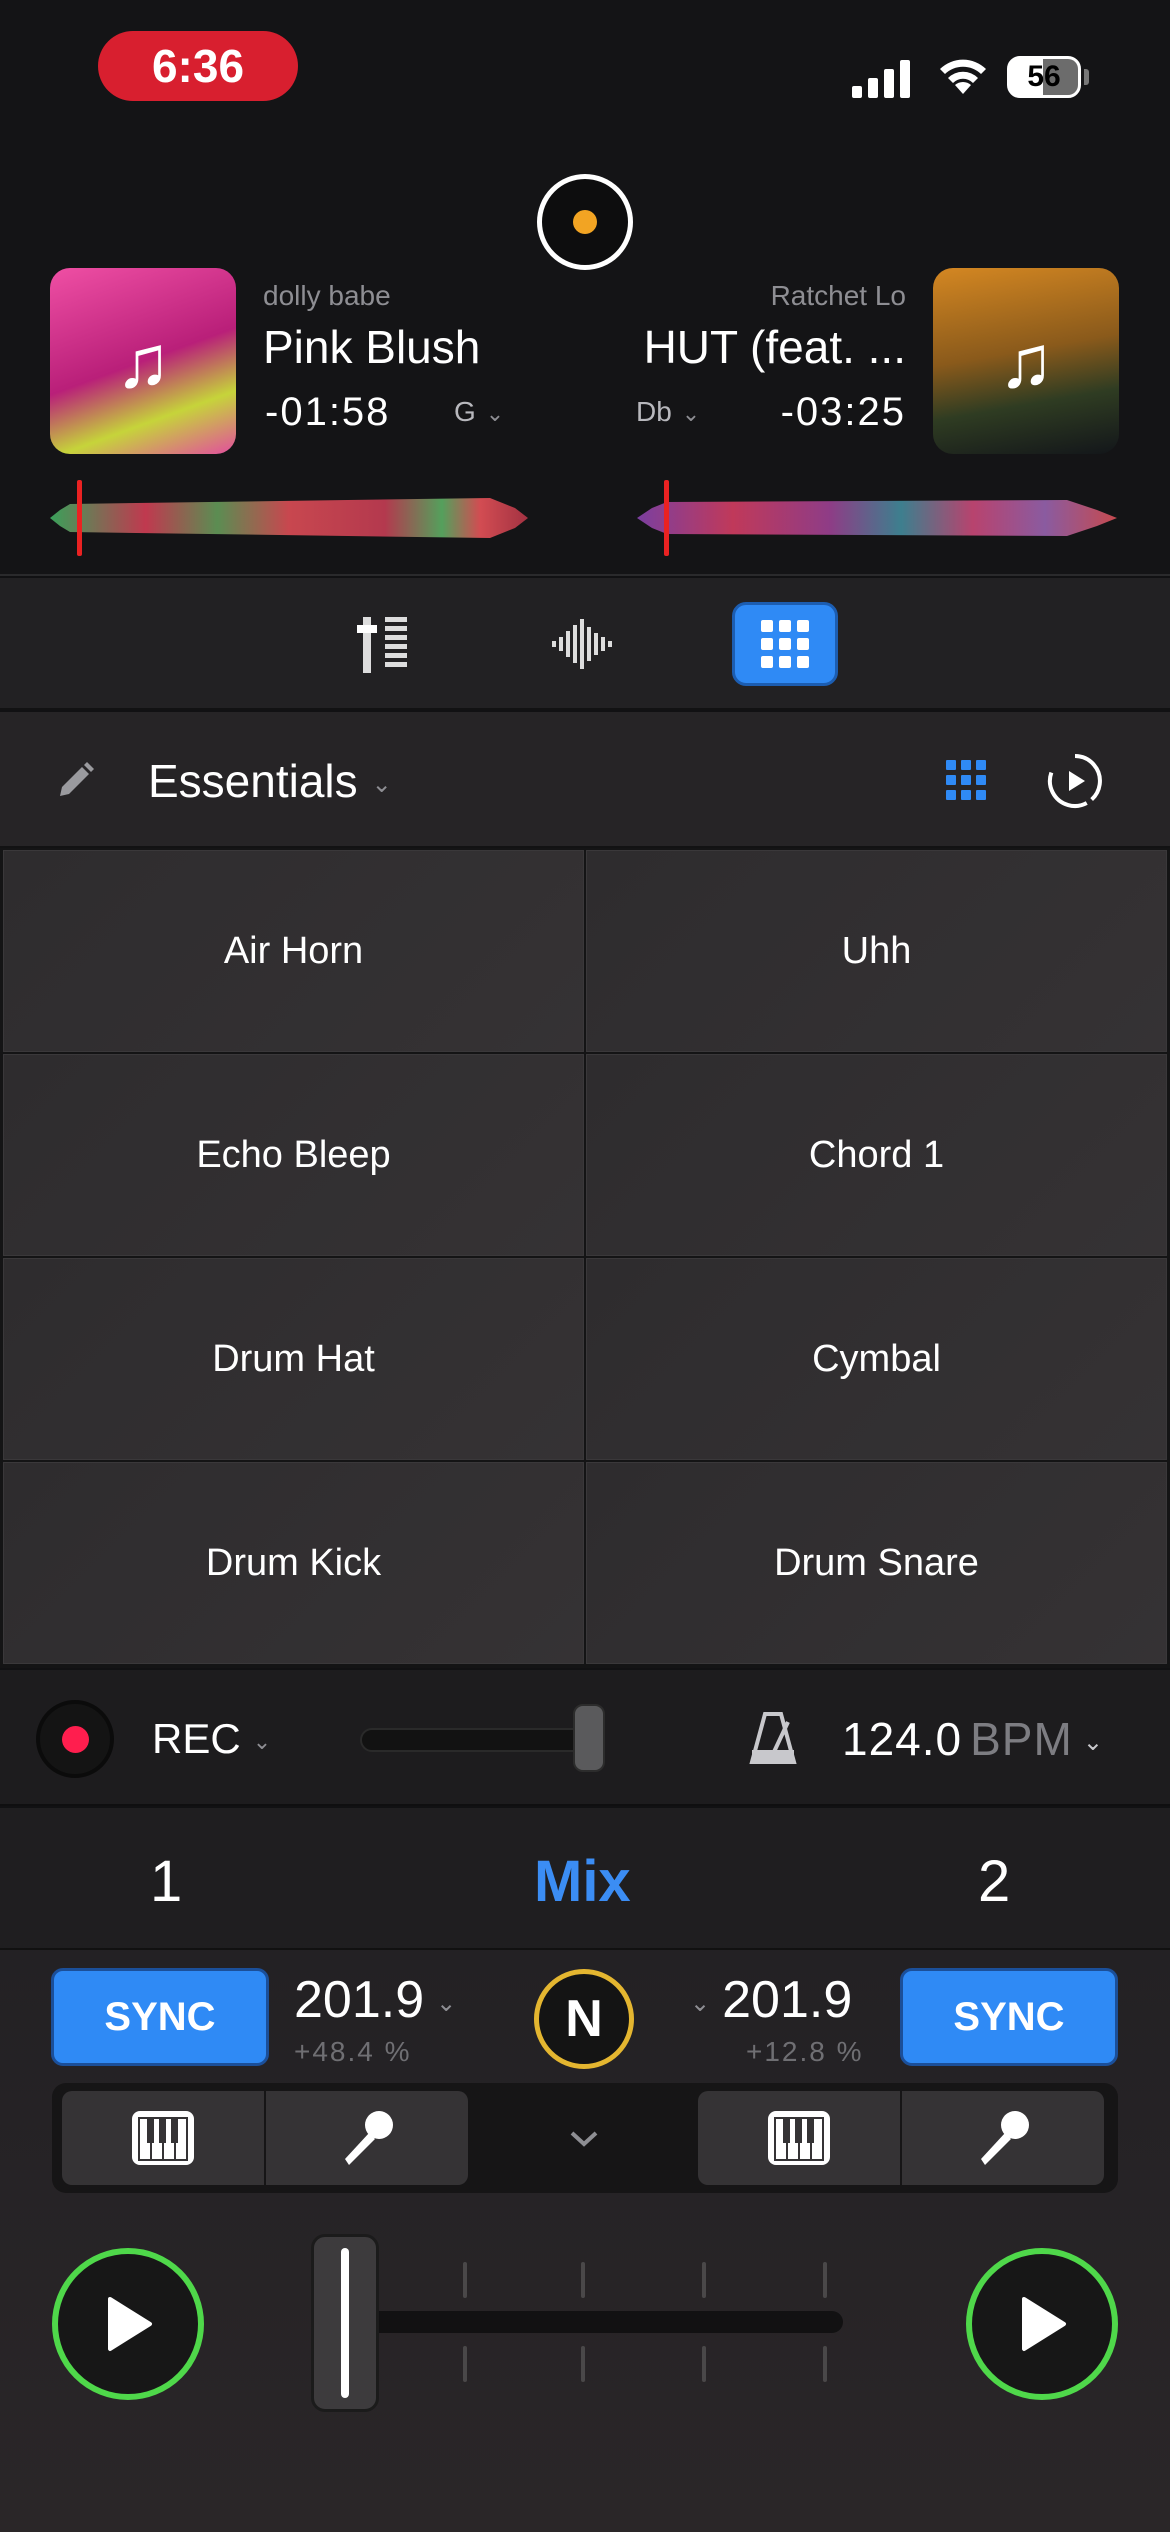  I want to click on left-deck-waveform, so click(289, 518).